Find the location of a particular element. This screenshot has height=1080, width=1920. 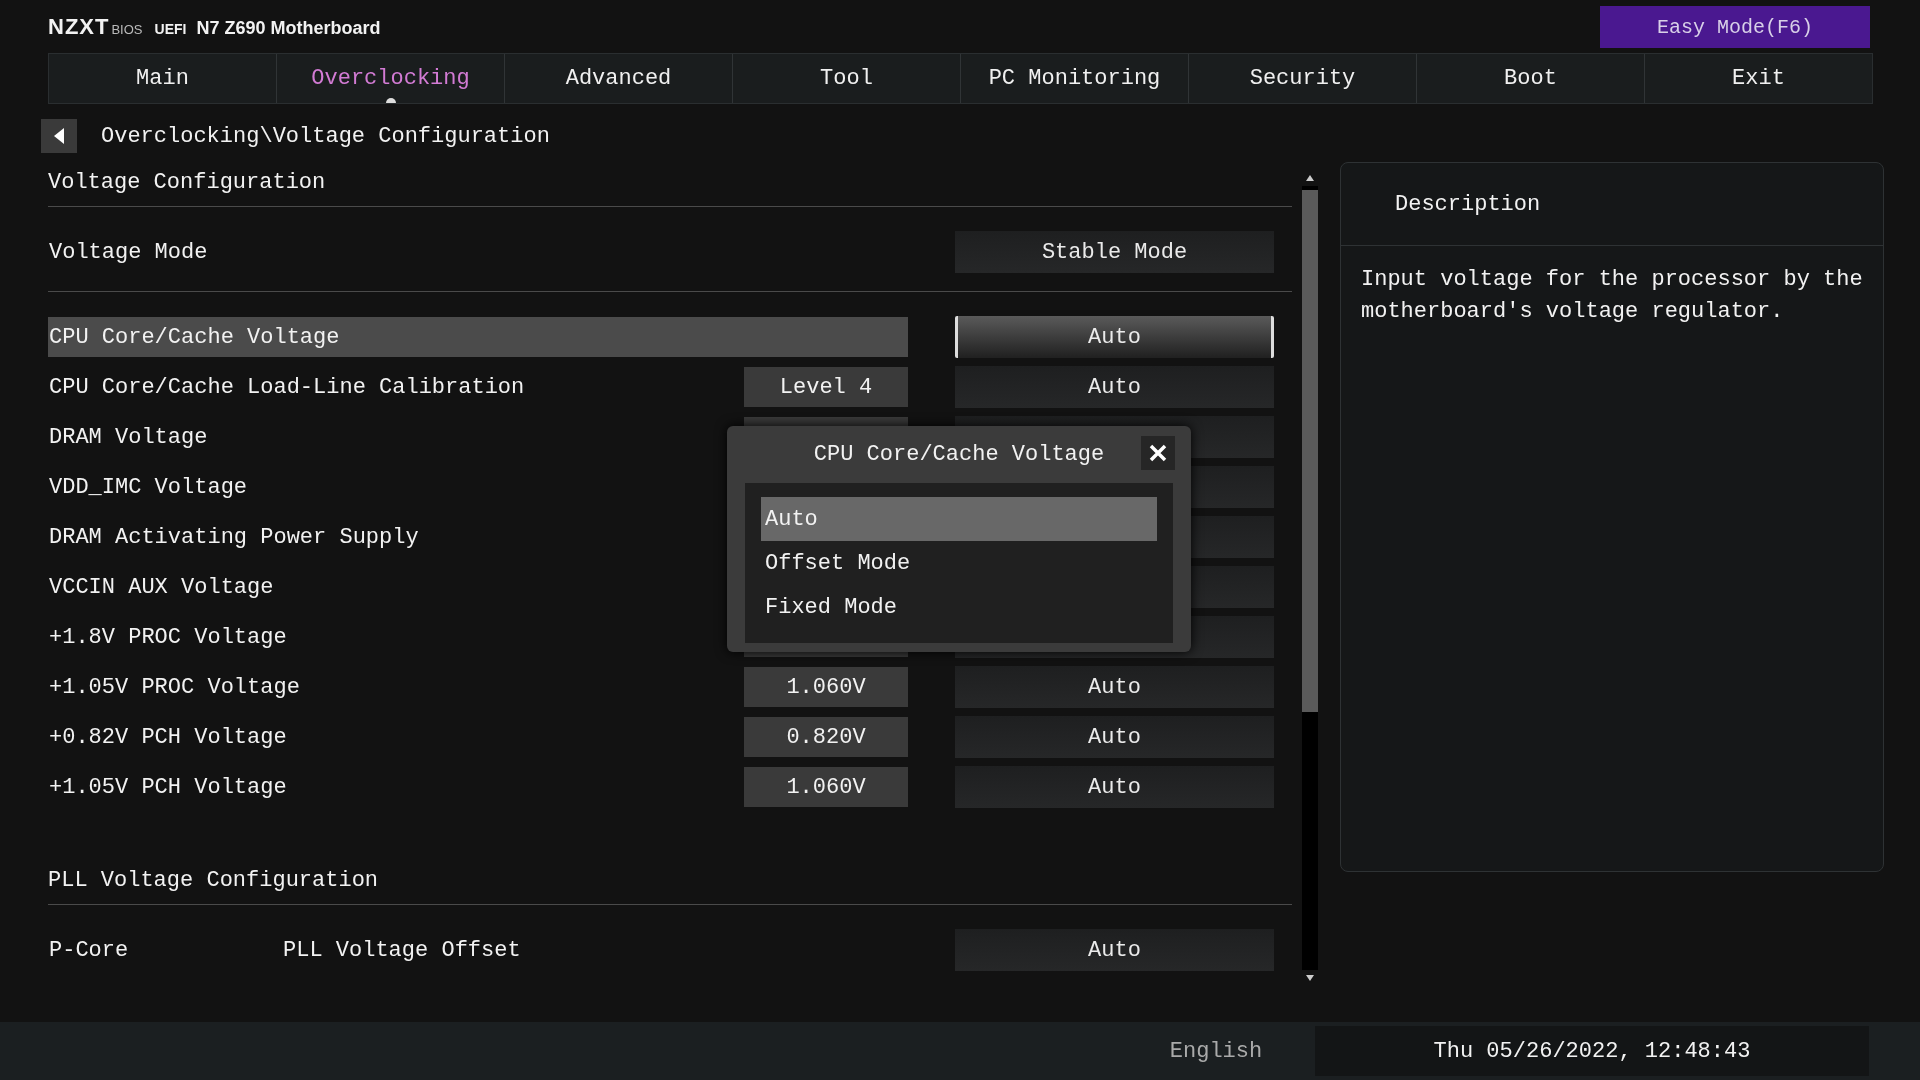

close-button is located at coordinates (1158, 453).